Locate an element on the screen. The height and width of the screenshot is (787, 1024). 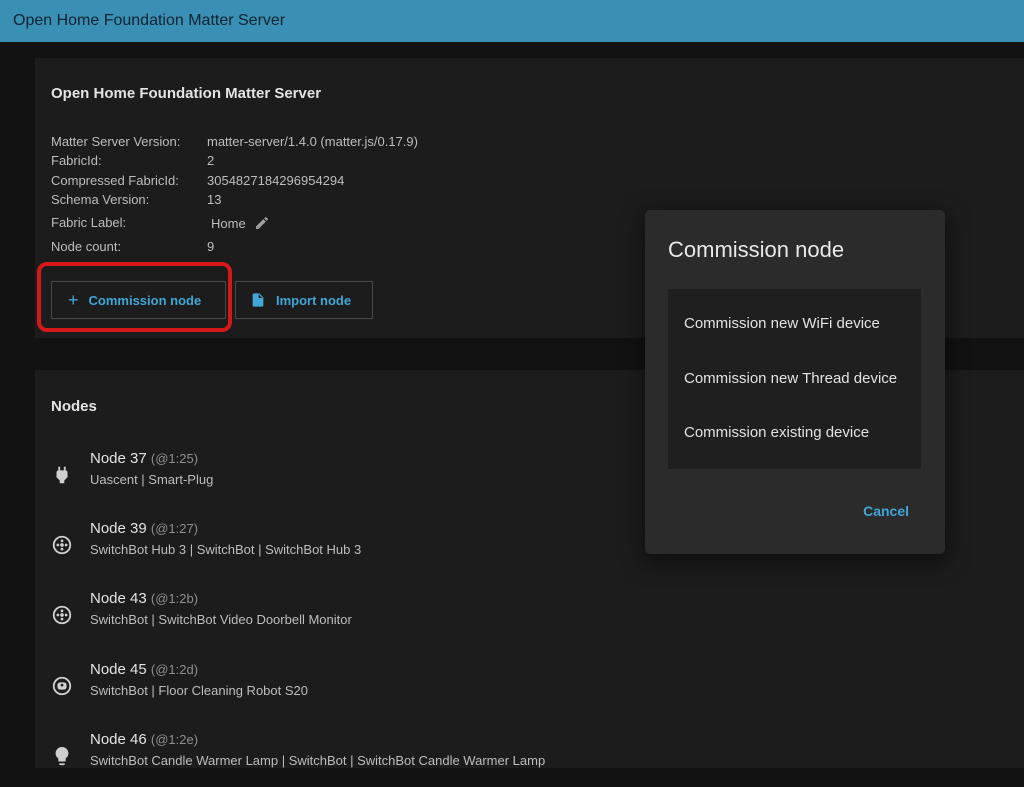
power-plug-icon is located at coordinates (62, 475).